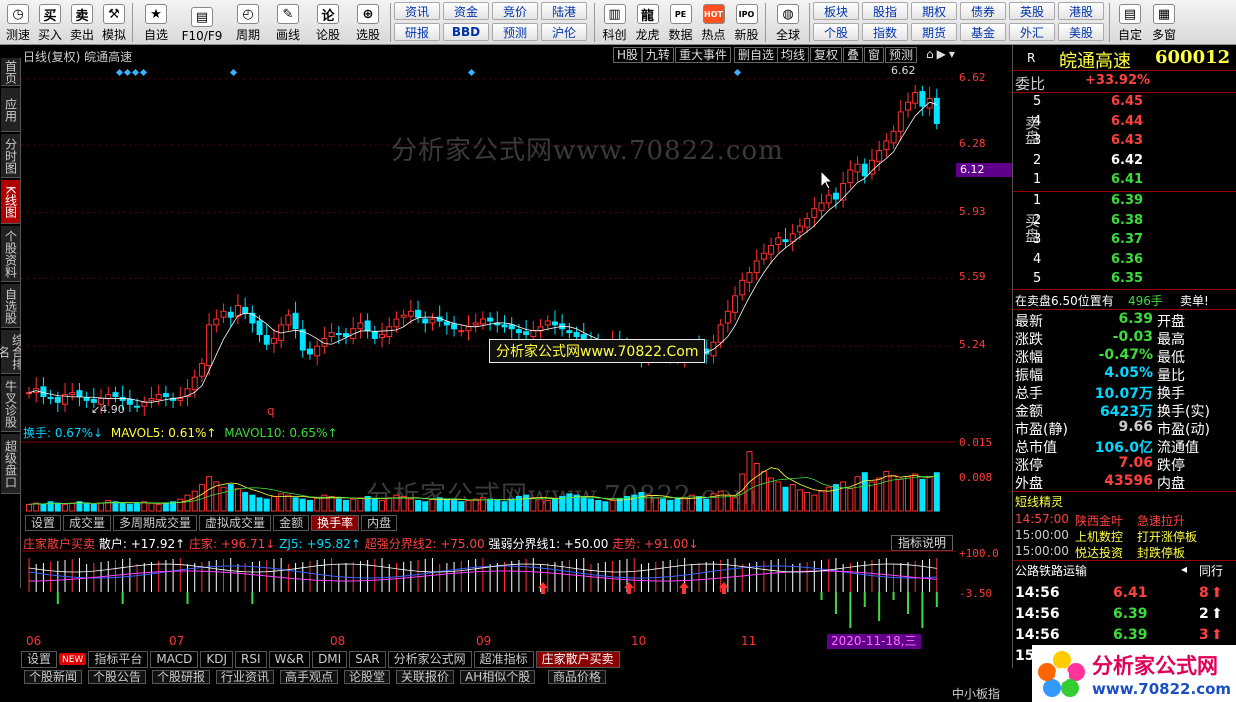 This screenshot has height=702, width=1236. Describe the element at coordinates (50, 22) in the screenshot. I see `toolbar-buy-button: 买买入` at that location.